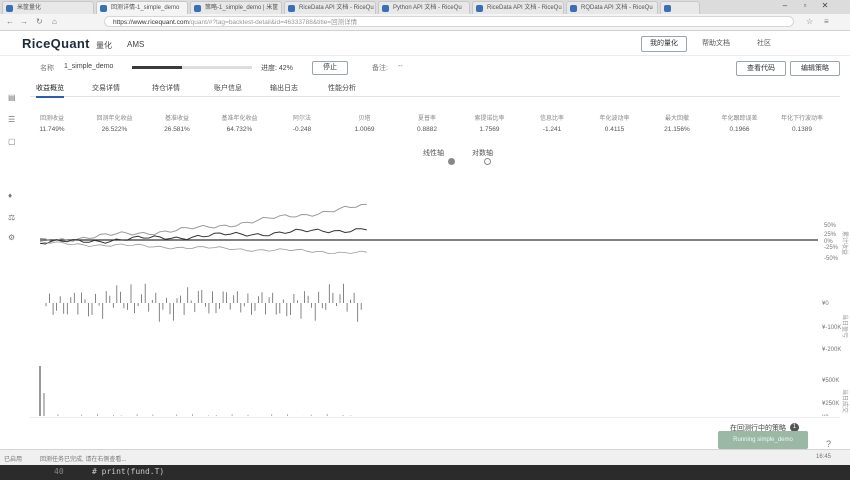 This screenshot has height=480, width=850. What do you see at coordinates (761, 68) in the screenshot?
I see `view-code-button: 查看代码` at bounding box center [761, 68].